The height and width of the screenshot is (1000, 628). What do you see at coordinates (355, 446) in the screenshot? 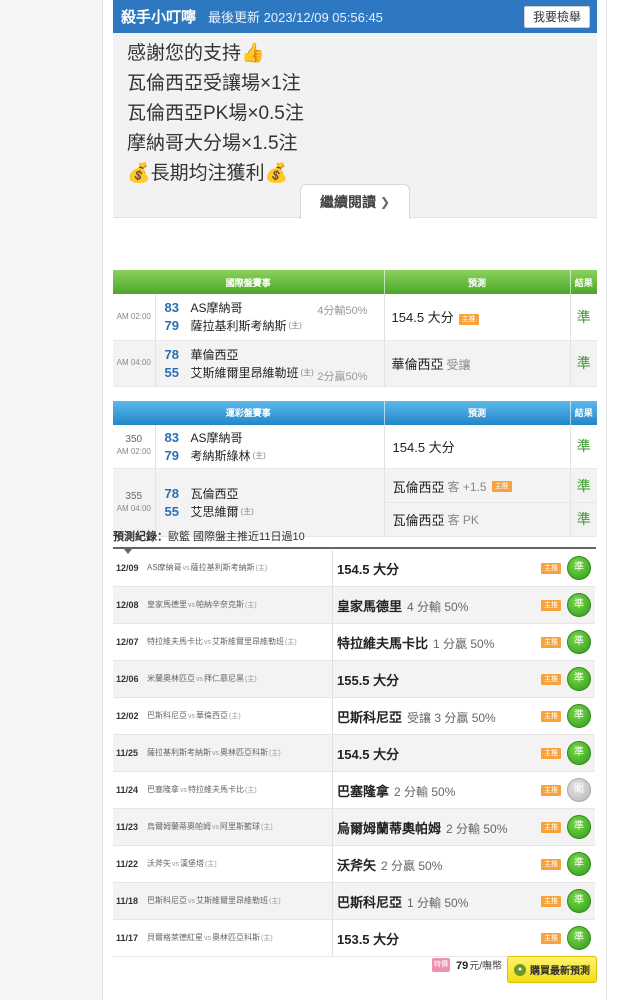
I see `lottery-match-row: 350 AM 02:00 83 AS摩納哥 79 考納斯綠林 (主) 154.5 大分 準` at bounding box center [355, 446].